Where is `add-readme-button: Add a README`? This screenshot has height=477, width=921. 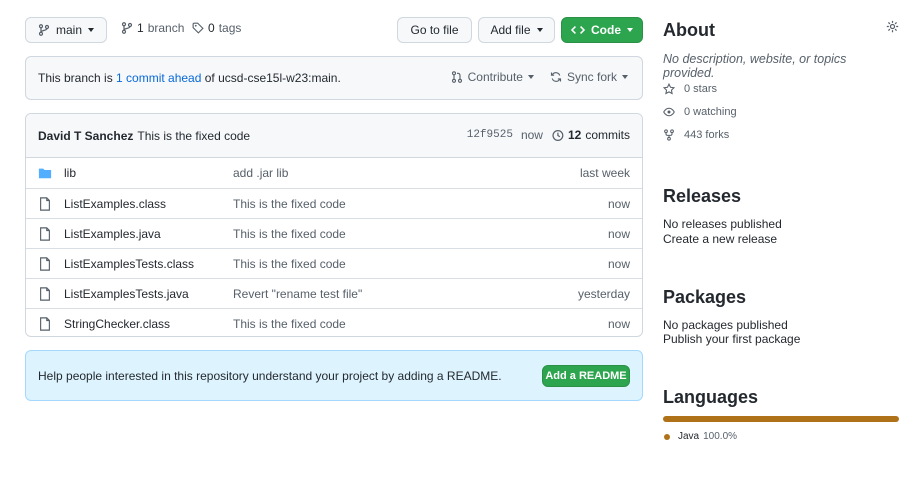 add-readme-button: Add a README is located at coordinates (586, 376).